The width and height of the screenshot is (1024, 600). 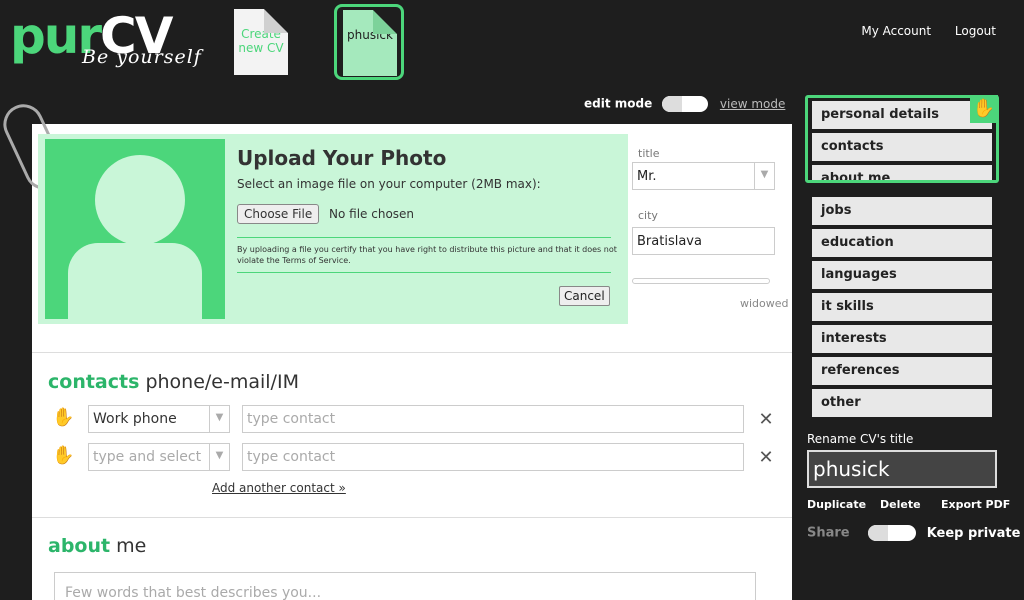 I want to click on avatar-body, so click(x=135, y=281).